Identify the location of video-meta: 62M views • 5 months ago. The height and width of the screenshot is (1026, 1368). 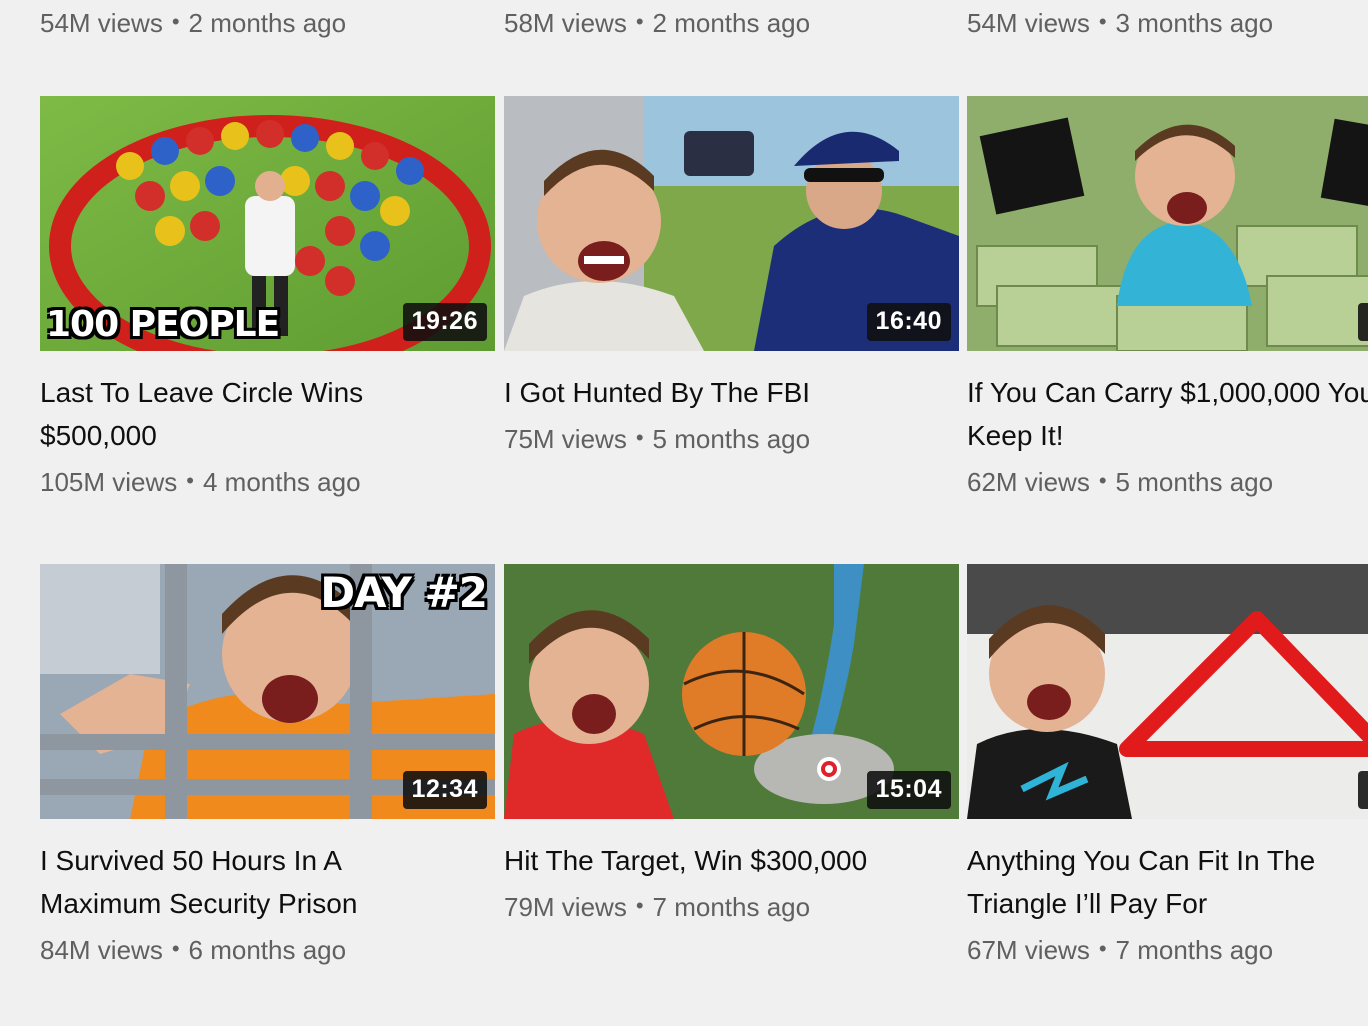
(1167, 482).